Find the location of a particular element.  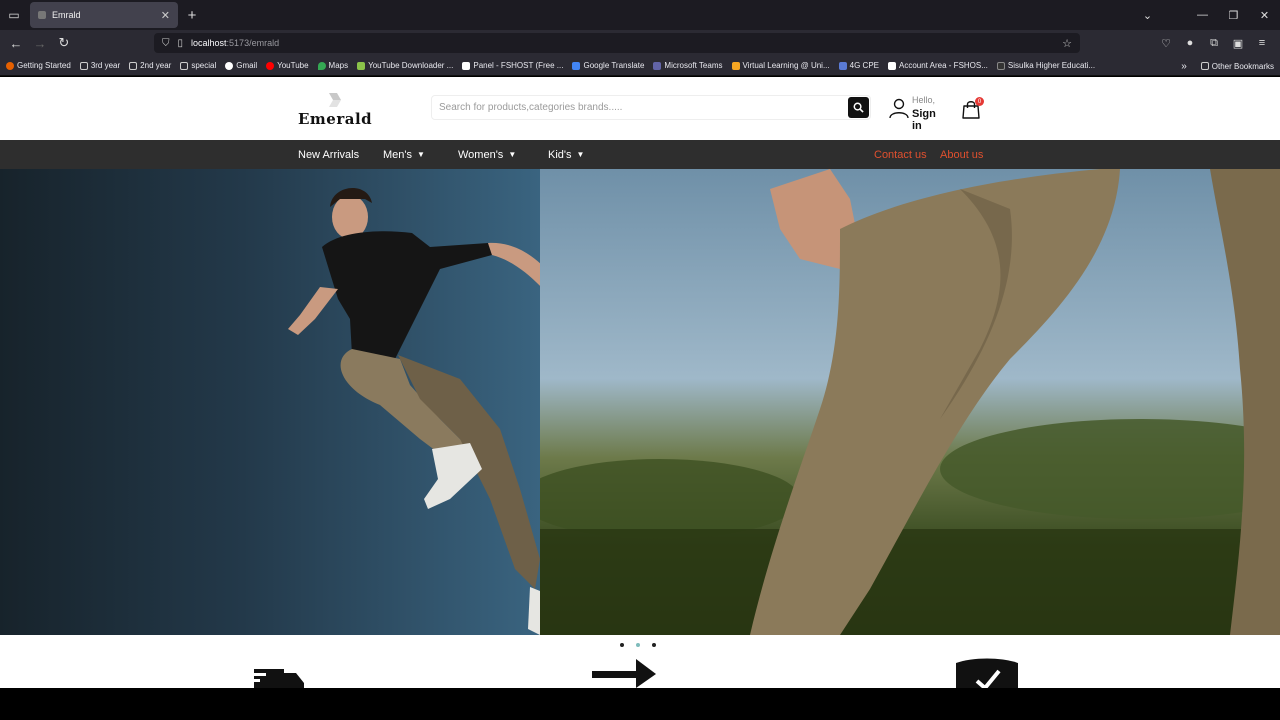

pocket-icon: ♡ is located at coordinates (1166, 43).